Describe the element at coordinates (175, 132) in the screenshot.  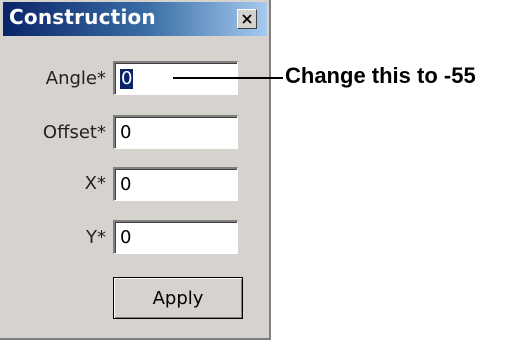
I see `offset-input: 0` at that location.